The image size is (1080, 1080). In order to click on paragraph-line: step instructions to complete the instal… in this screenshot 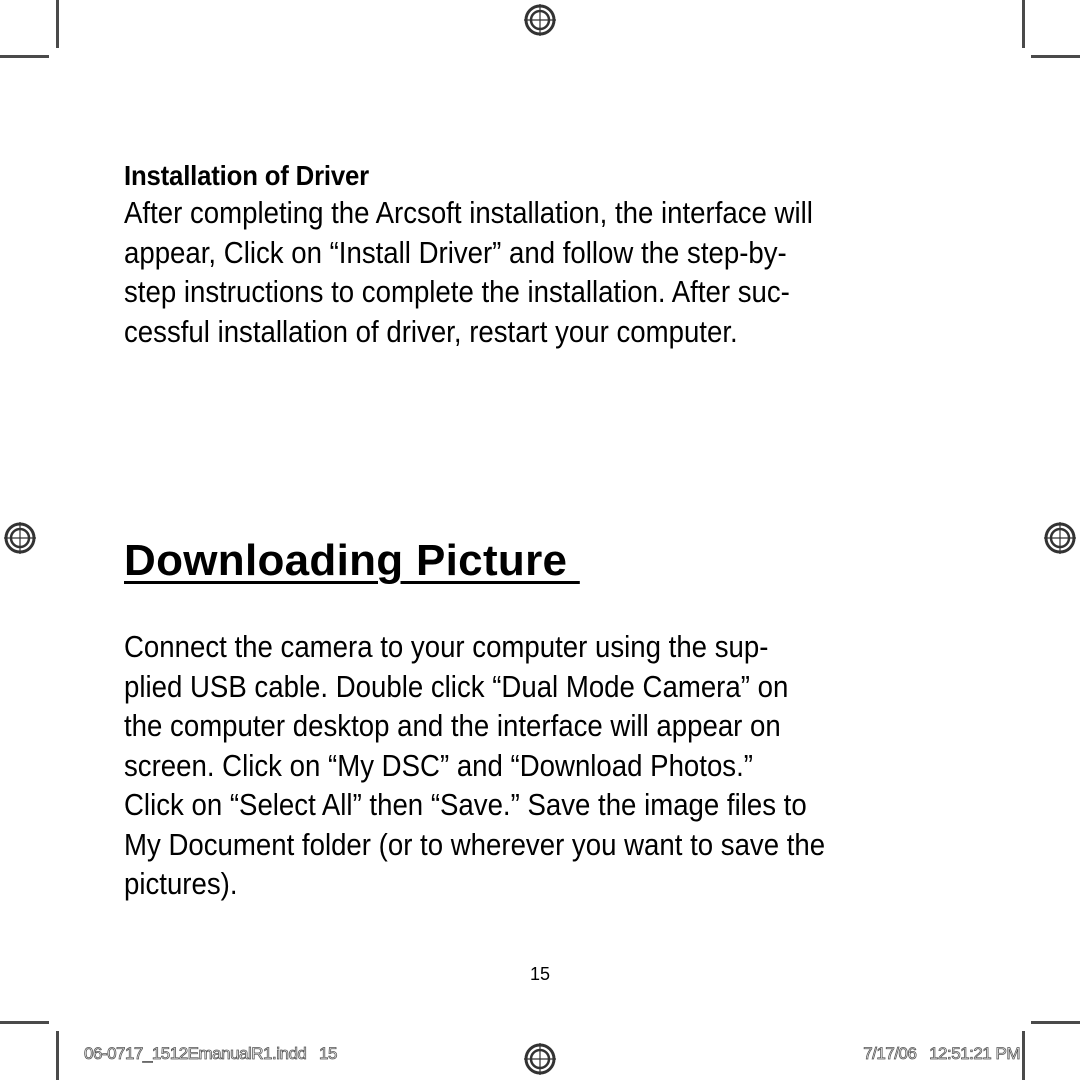, I will do `click(457, 292)`.